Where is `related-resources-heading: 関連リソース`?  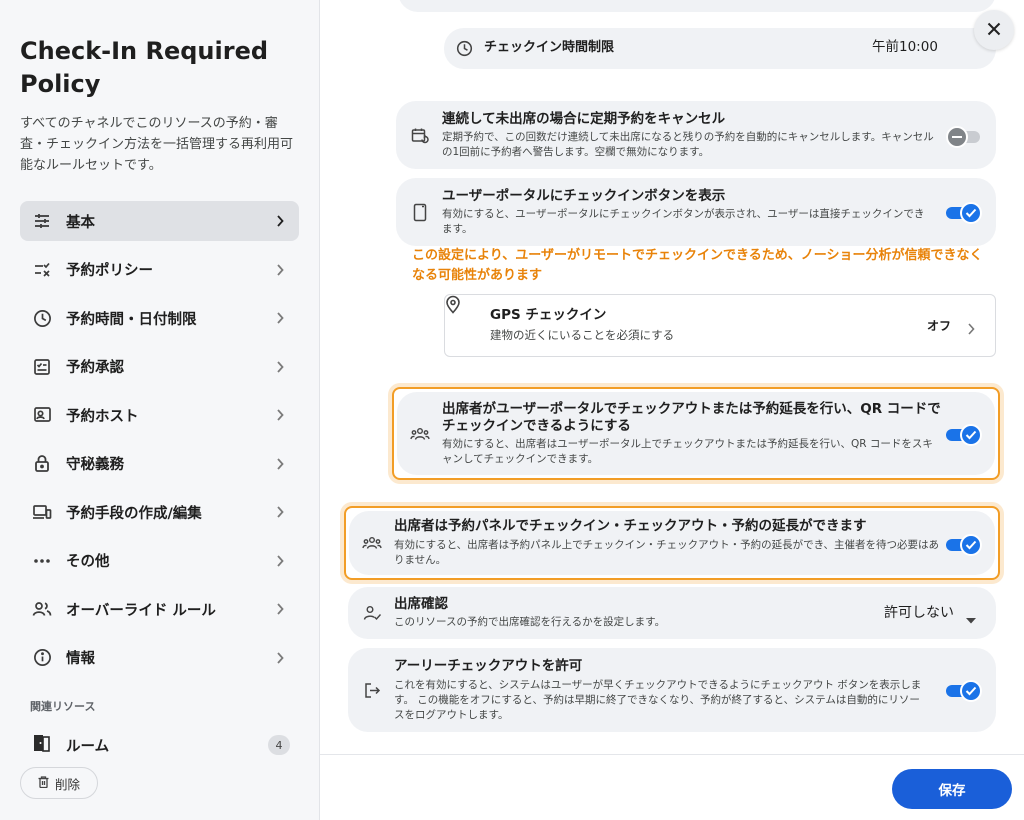
related-resources-heading: 関連リソース is located at coordinates (63, 706).